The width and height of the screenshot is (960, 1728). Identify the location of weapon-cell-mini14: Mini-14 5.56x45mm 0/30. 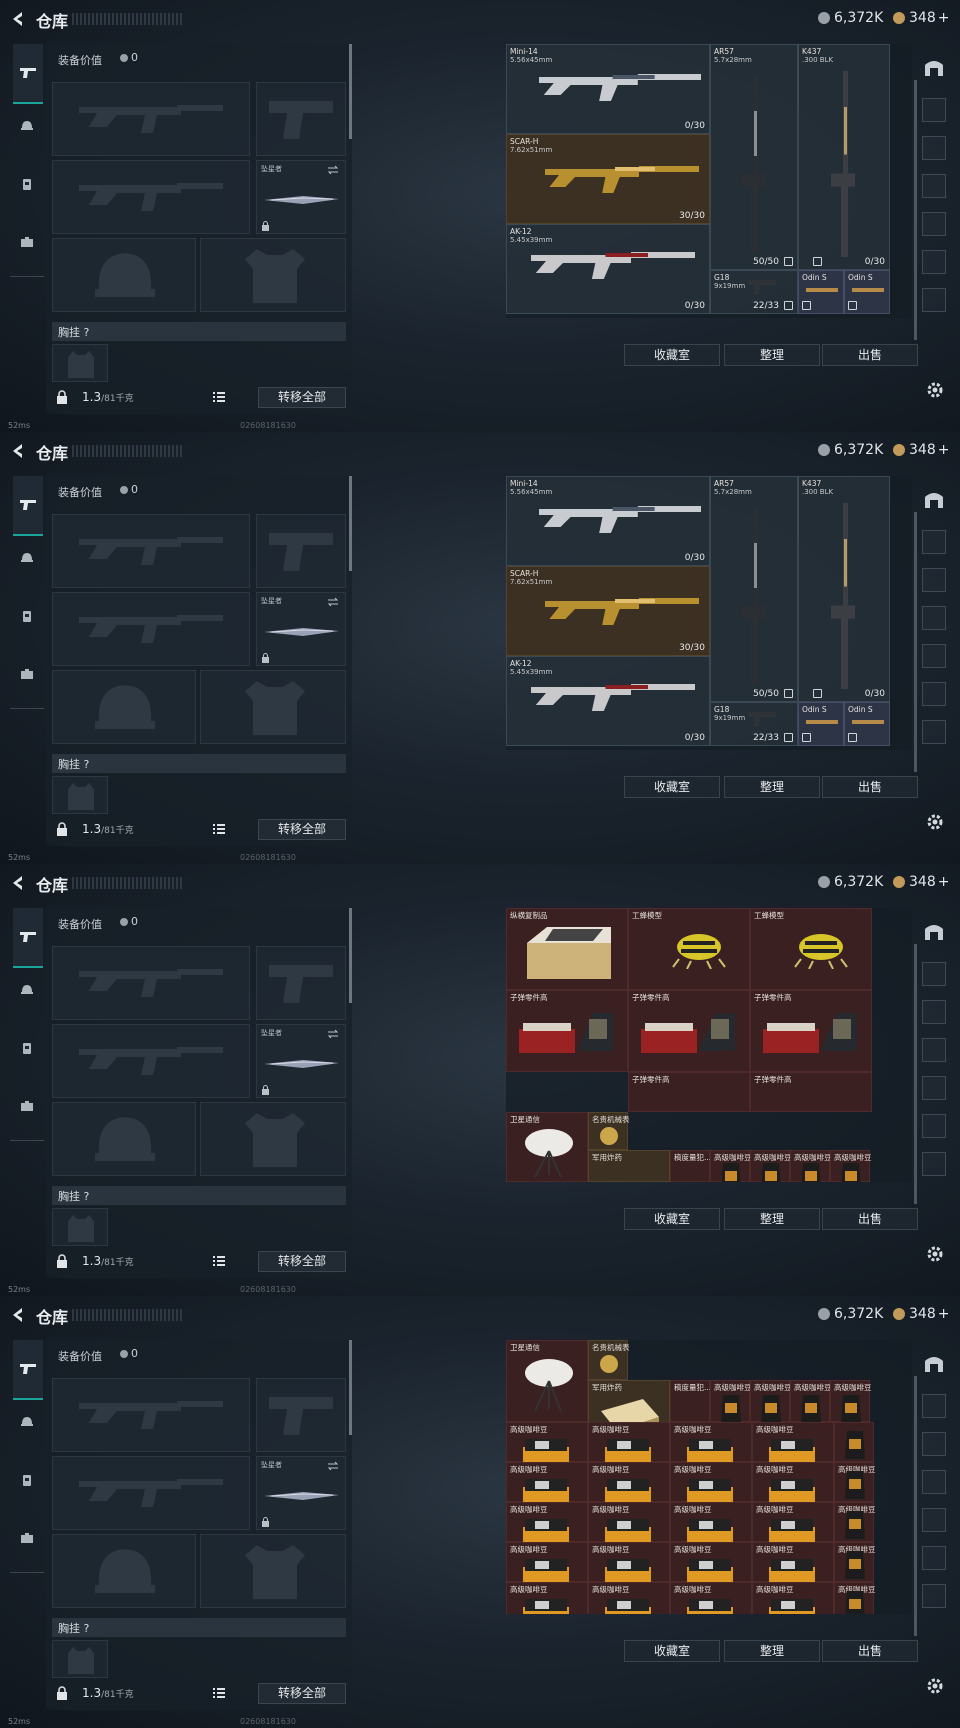
(608, 521).